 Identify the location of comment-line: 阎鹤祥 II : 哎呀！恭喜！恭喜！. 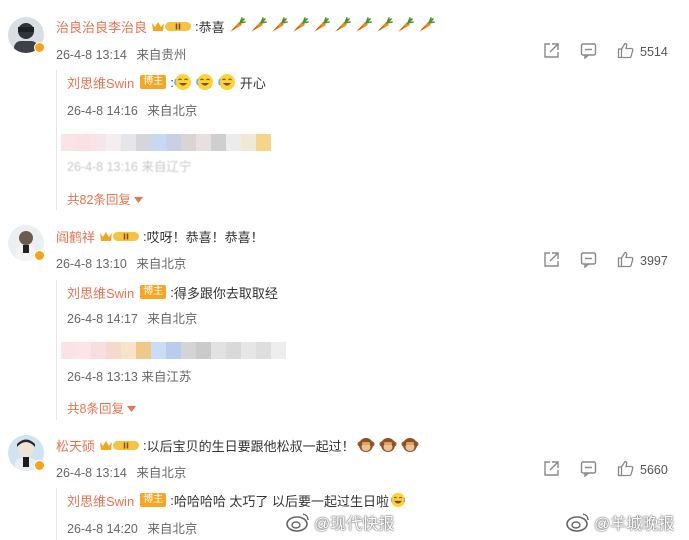
(160, 236).